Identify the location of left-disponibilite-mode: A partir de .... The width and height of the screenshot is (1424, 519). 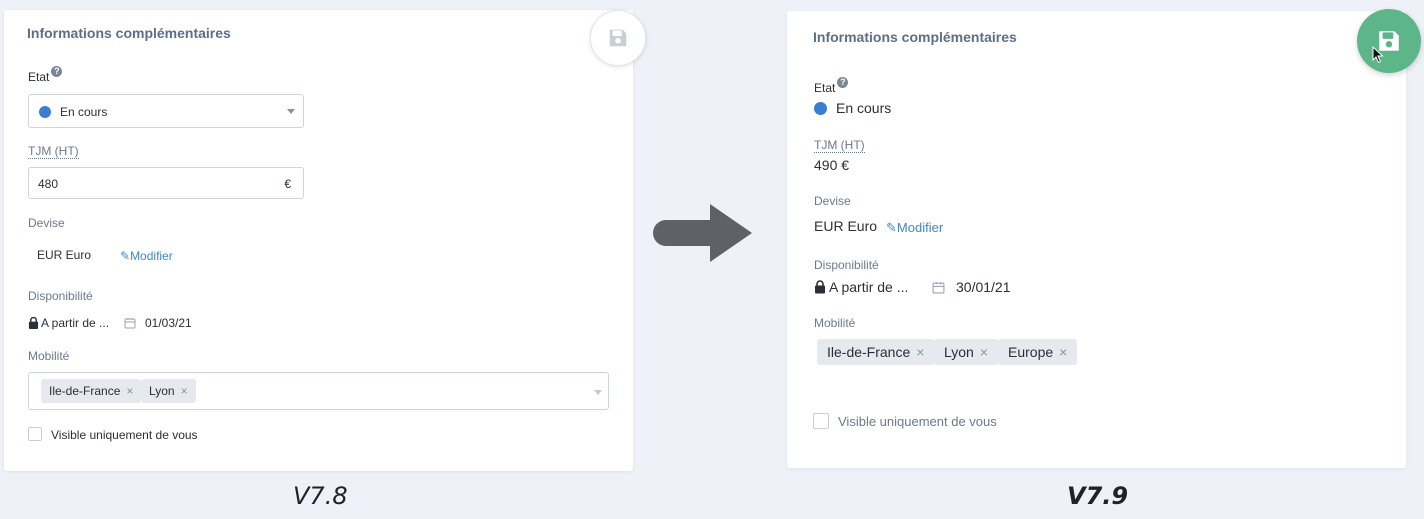
(68, 323).